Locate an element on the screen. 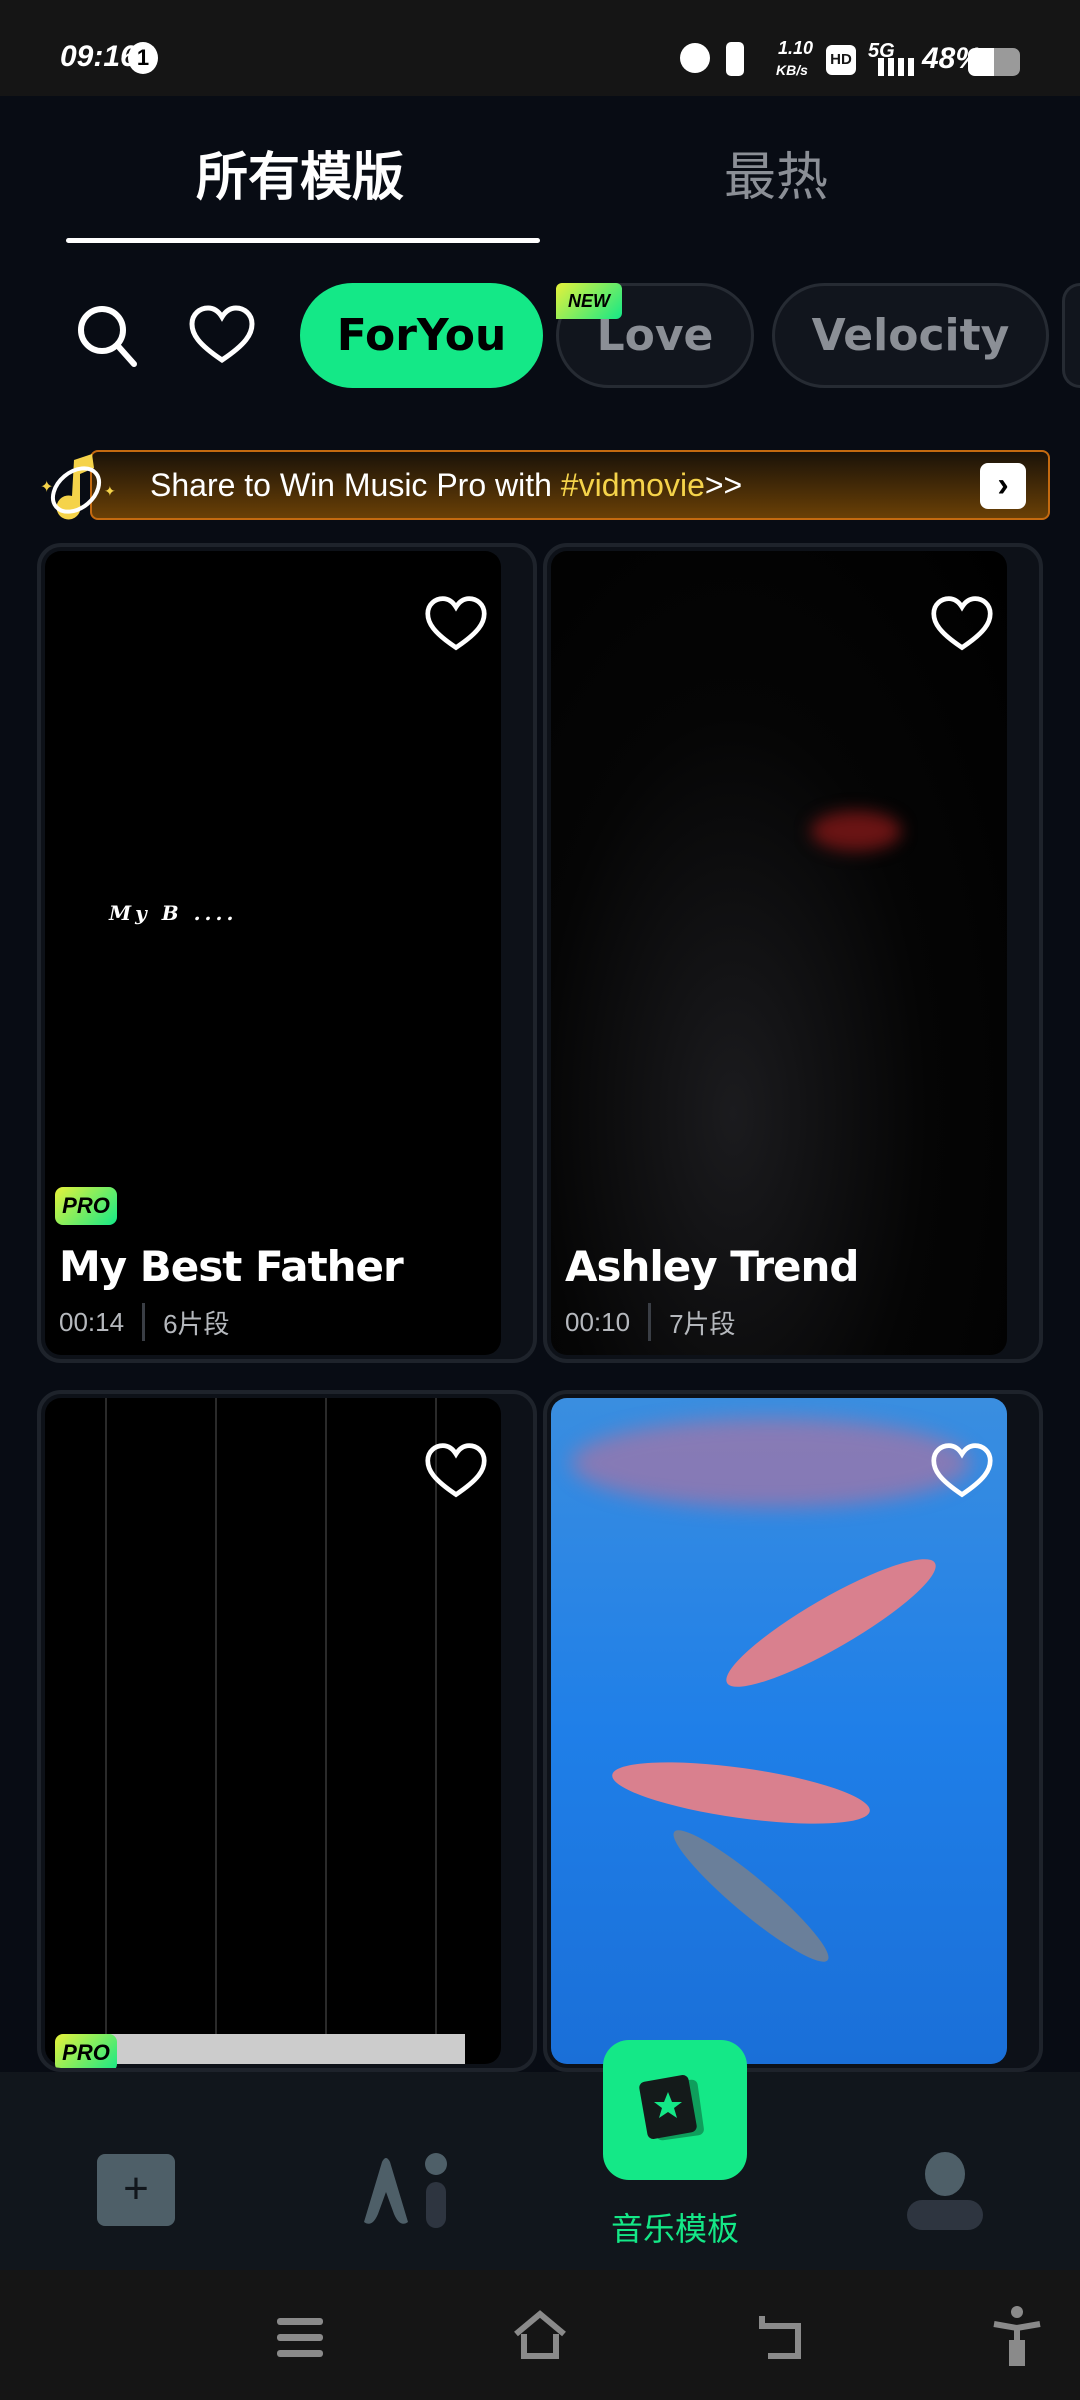 The height and width of the screenshot is (2400, 1080). bottom-nav: + 音乐模板 is located at coordinates (540, 2171).